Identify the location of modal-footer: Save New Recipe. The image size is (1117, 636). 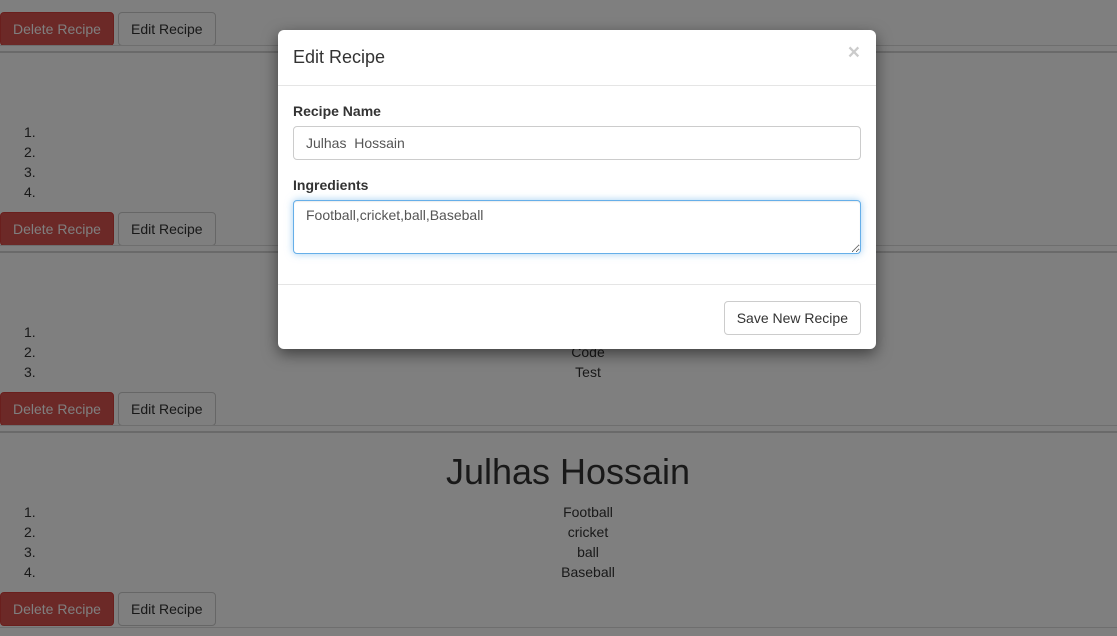
(577, 316).